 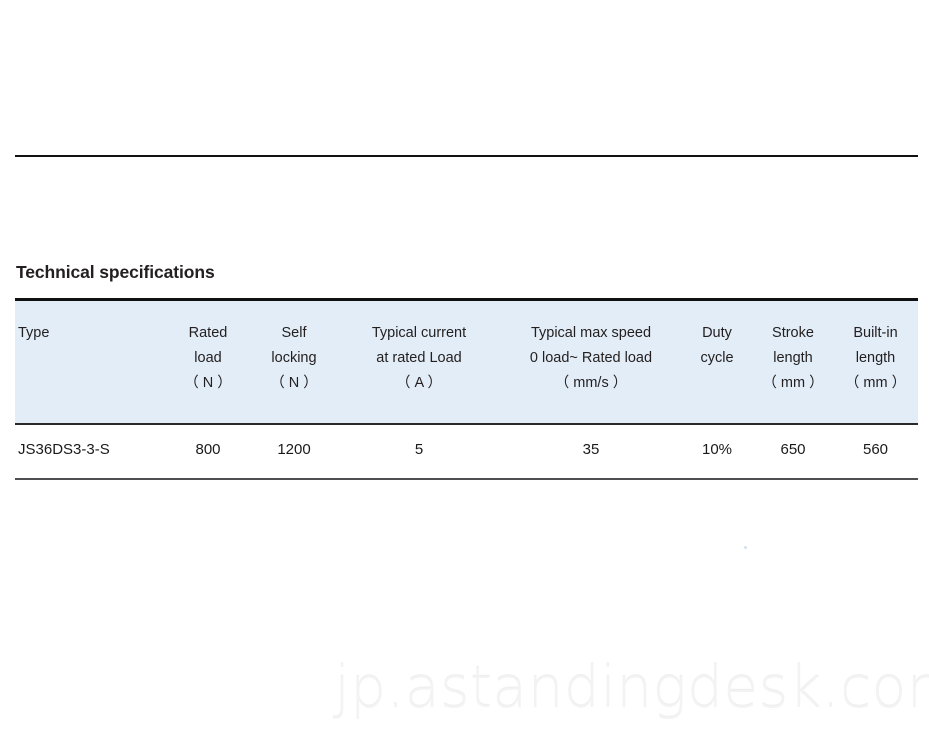 What do you see at coordinates (208, 451) in the screenshot?
I see `cell-rated-load: 800` at bounding box center [208, 451].